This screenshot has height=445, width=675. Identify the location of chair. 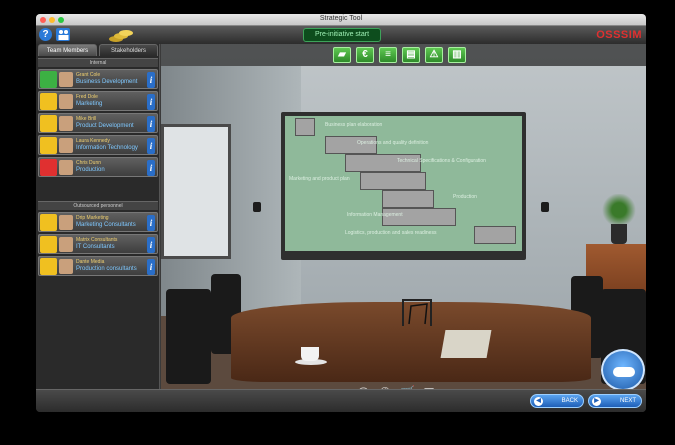
(188, 336).